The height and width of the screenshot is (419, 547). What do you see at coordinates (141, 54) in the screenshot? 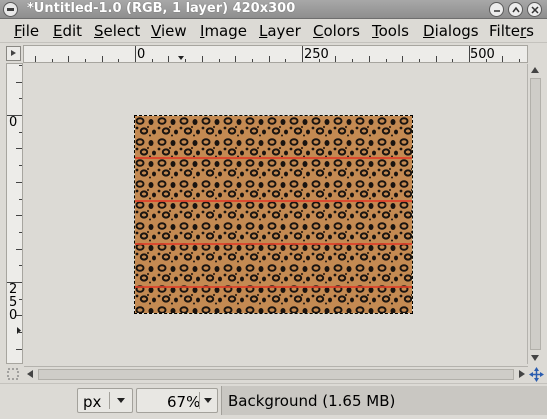
I see `hruler-label-0: 0` at bounding box center [141, 54].